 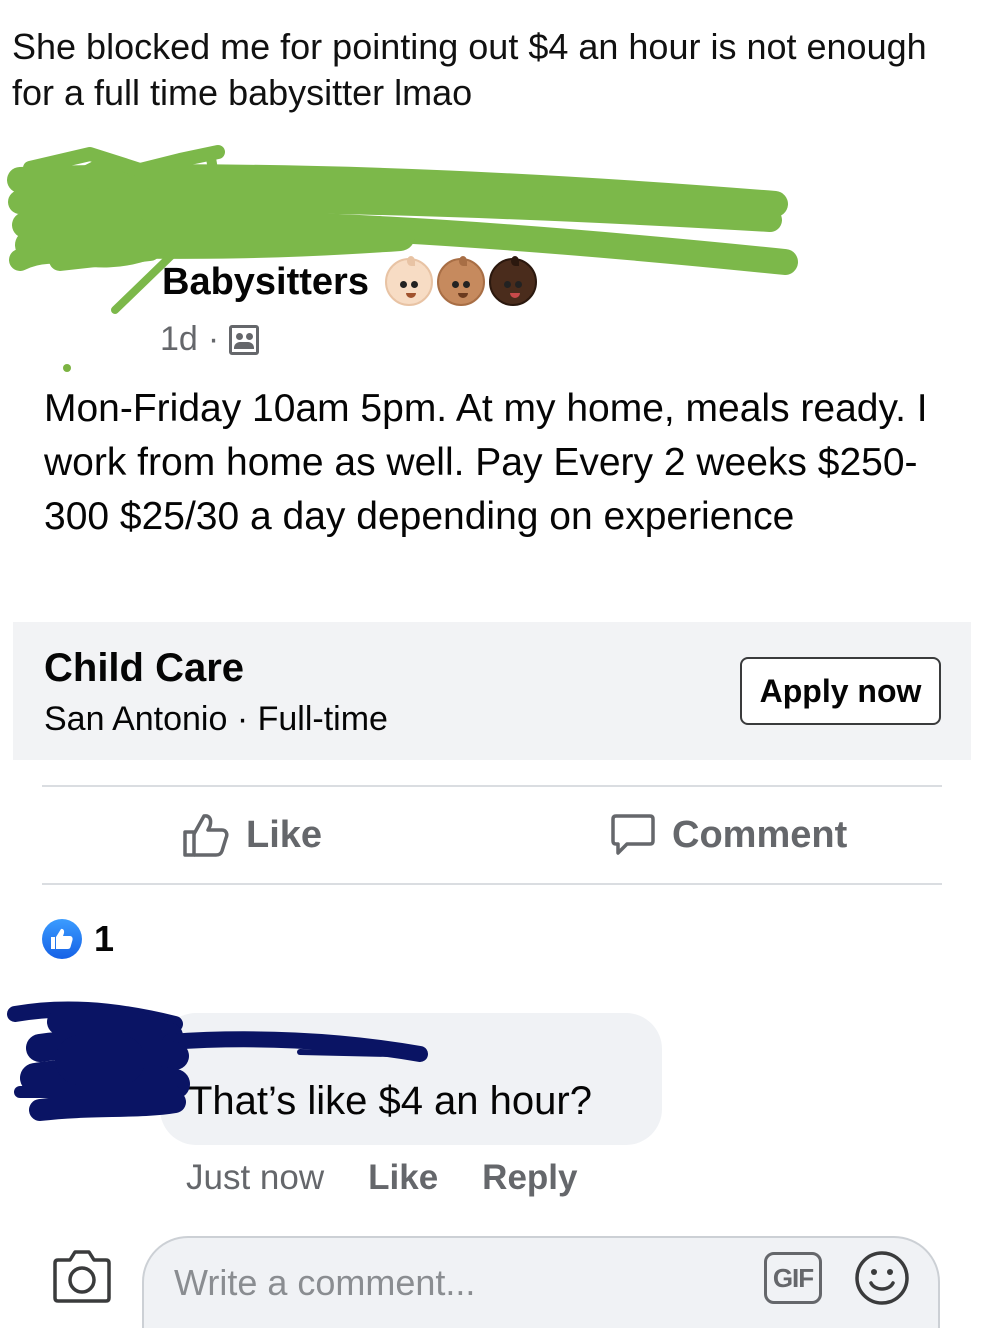 I want to click on comment-bubble-icon, so click(x=633, y=834).